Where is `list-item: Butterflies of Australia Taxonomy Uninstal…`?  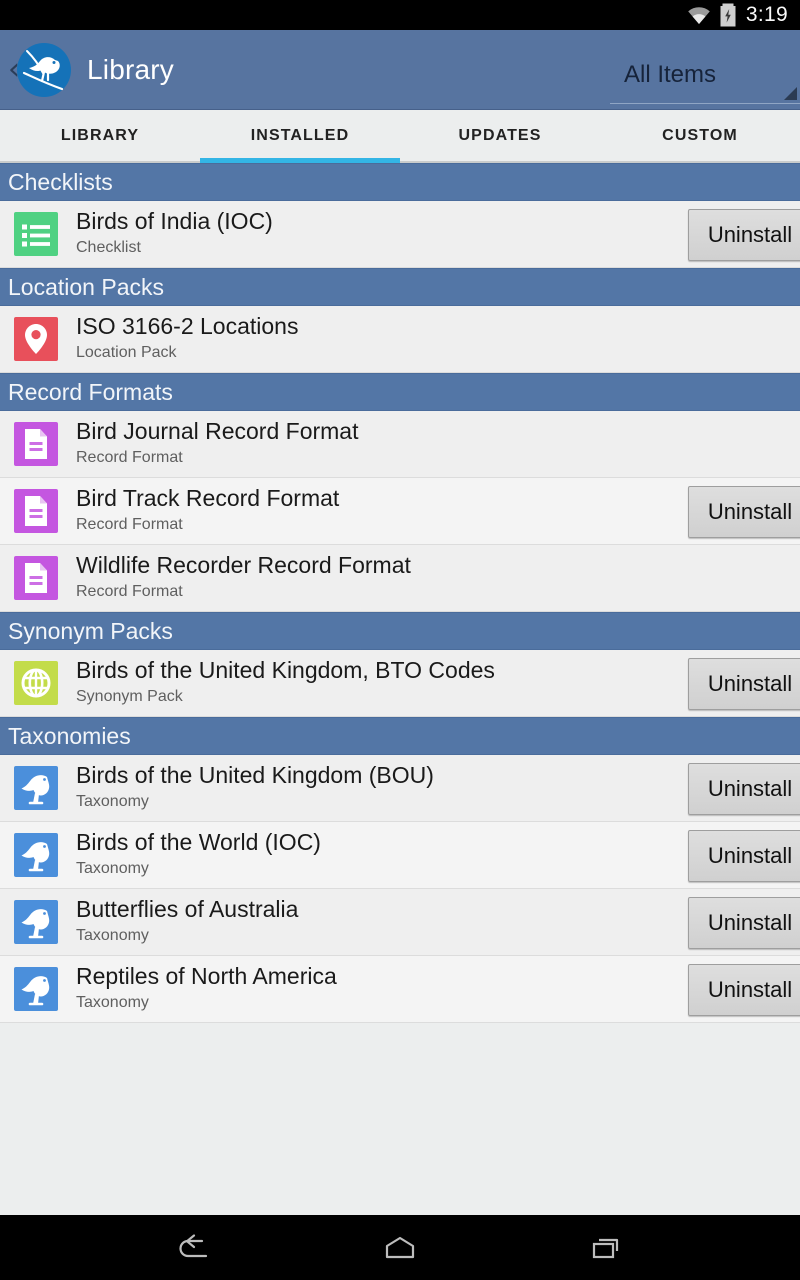 list-item: Butterflies of Australia Taxonomy Uninstal… is located at coordinates (400, 922).